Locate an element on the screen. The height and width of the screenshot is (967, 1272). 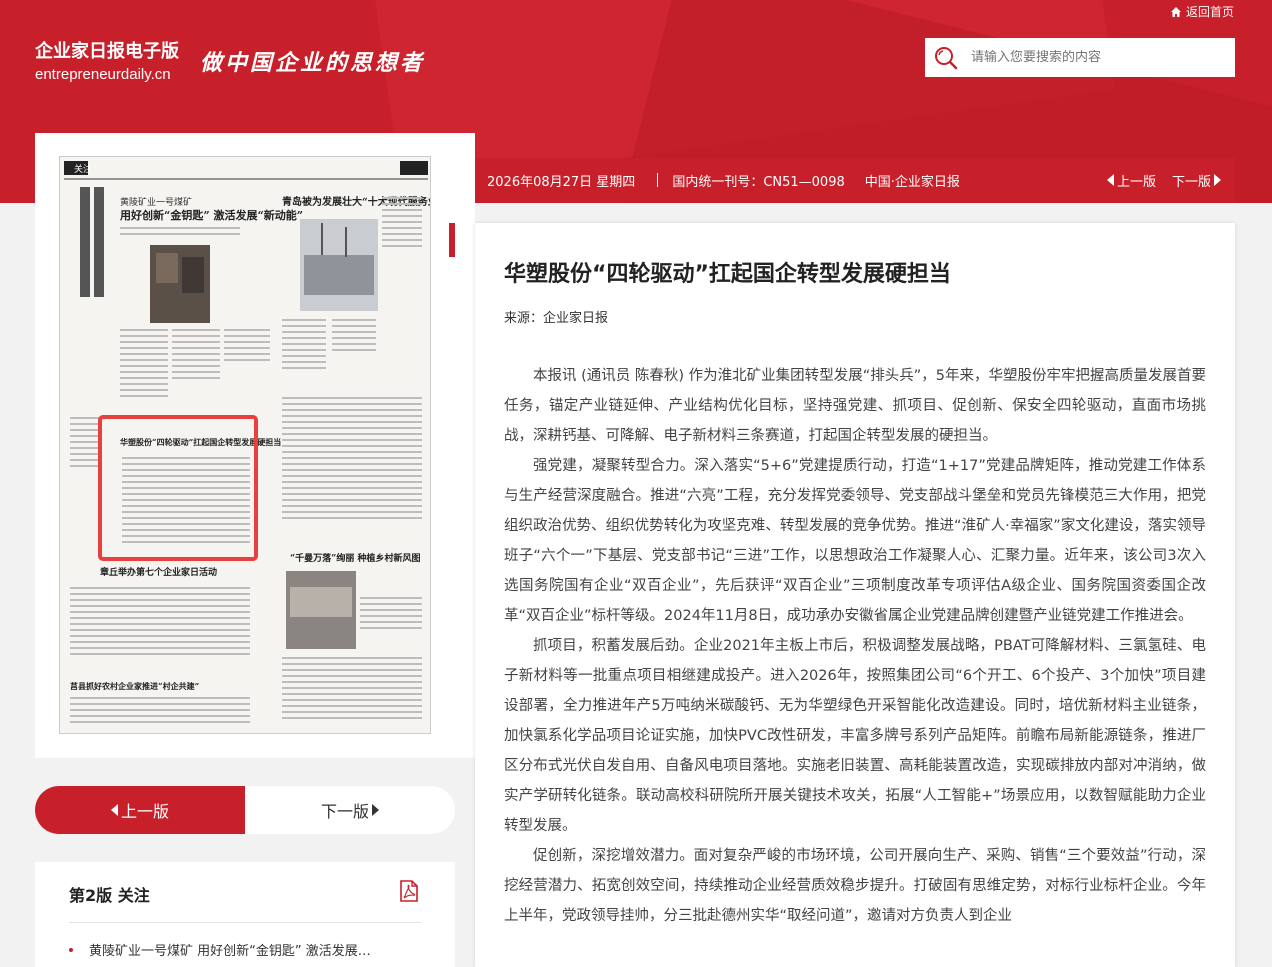
issn-number: 国内统一刊号：CN51—0098 is located at coordinates (758, 182).